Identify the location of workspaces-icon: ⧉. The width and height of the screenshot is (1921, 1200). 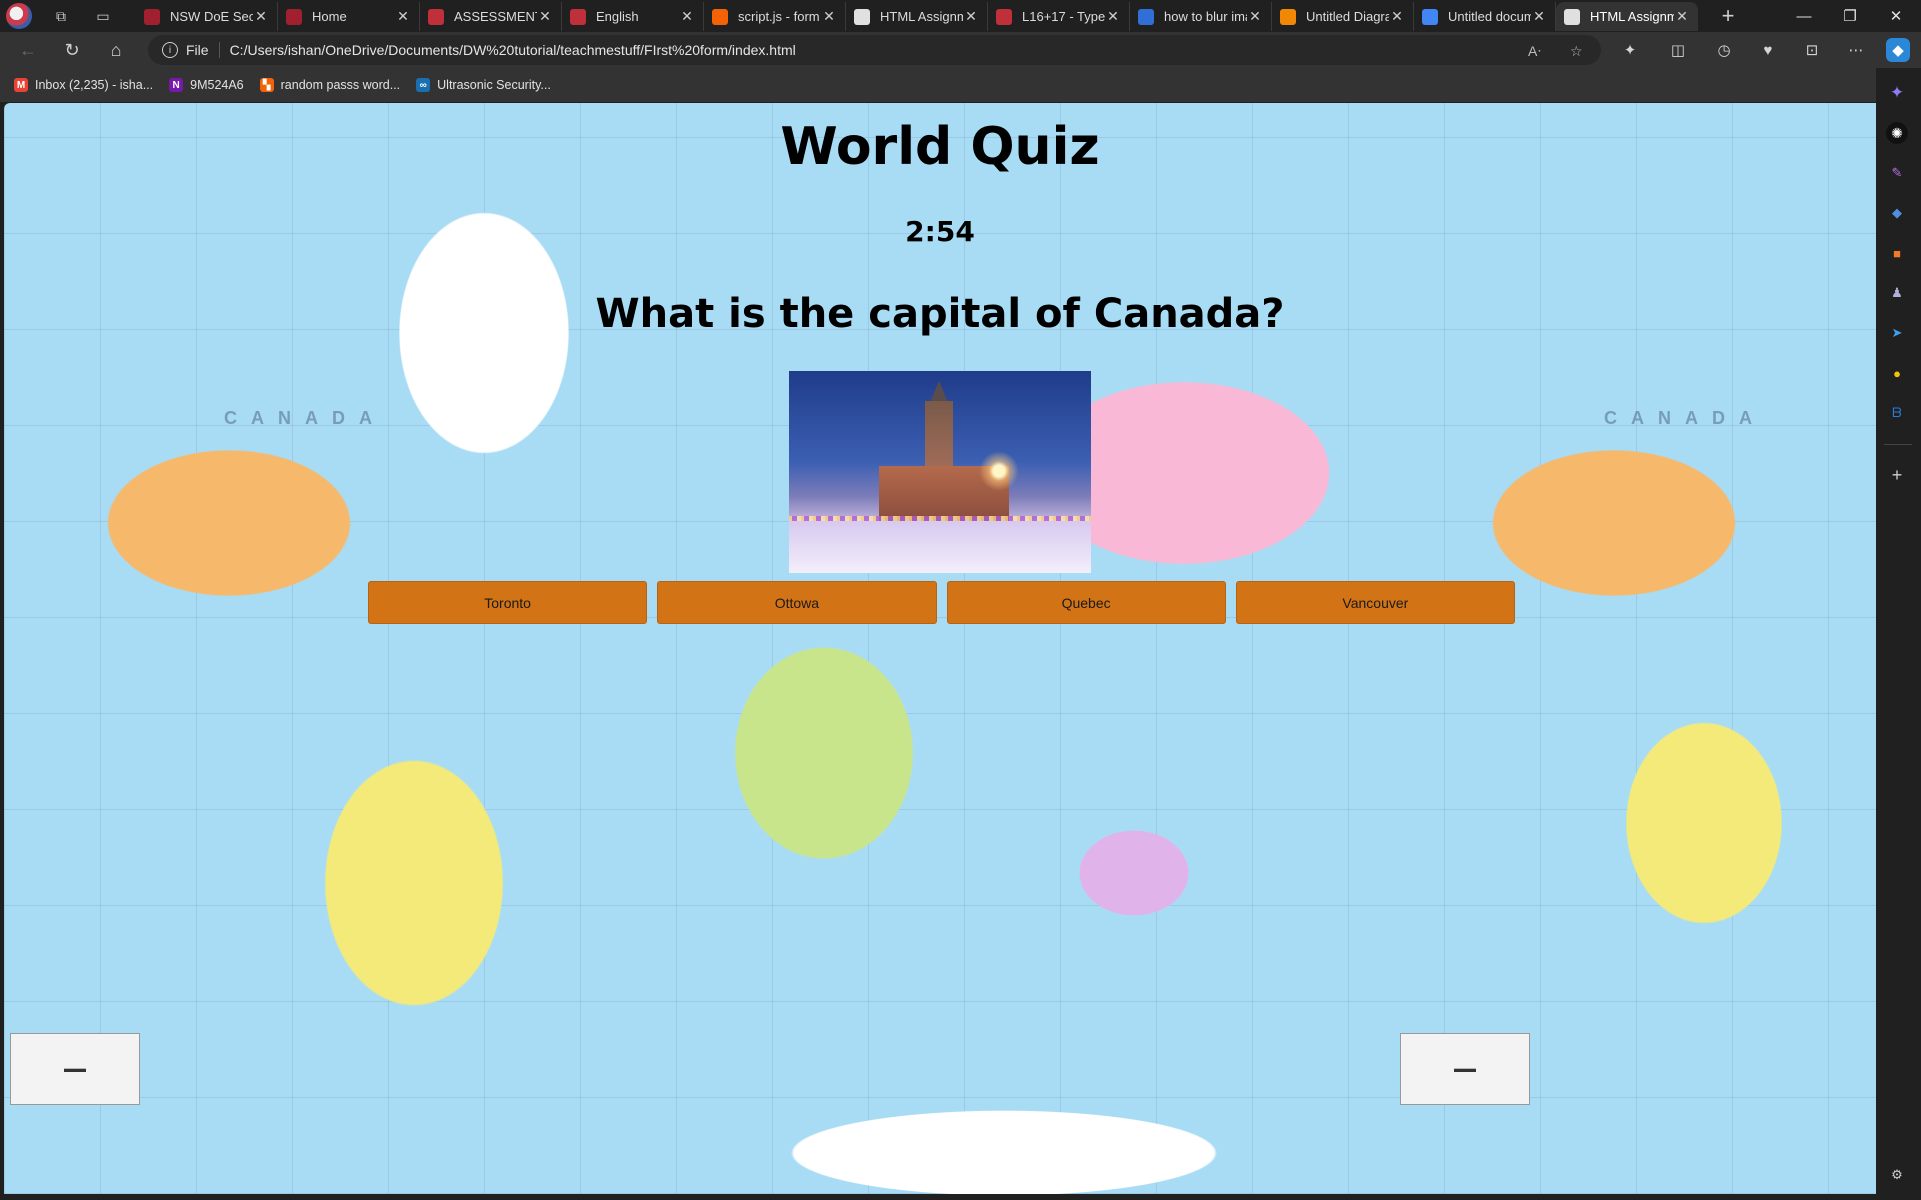
(61, 16).